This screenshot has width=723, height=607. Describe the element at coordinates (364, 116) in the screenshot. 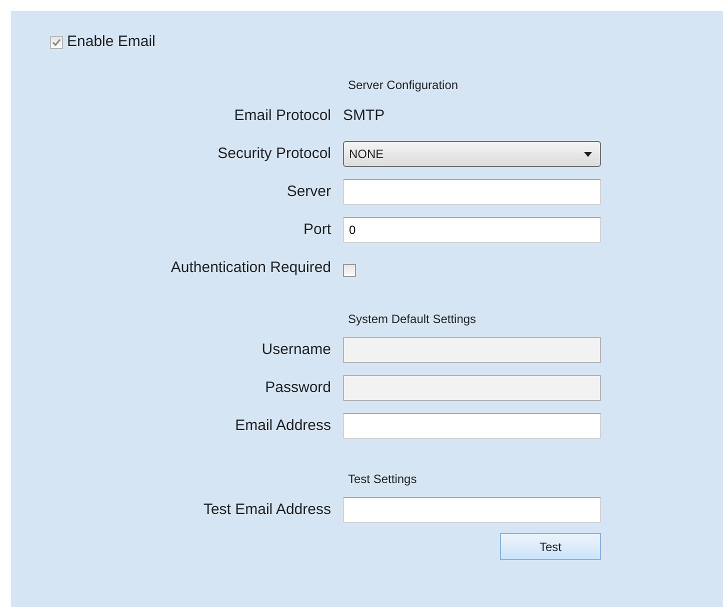

I see `field-value: SMTP` at that location.